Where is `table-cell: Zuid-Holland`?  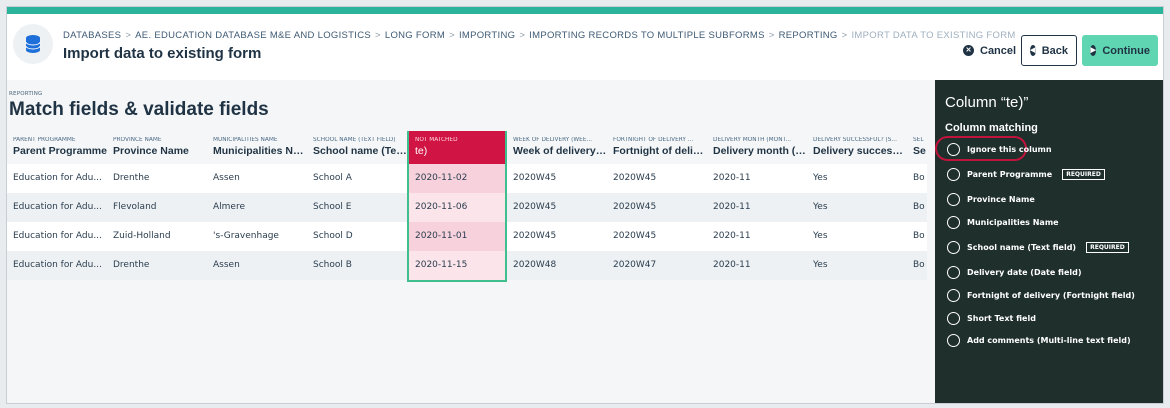 table-cell: Zuid-Holland is located at coordinates (157, 236).